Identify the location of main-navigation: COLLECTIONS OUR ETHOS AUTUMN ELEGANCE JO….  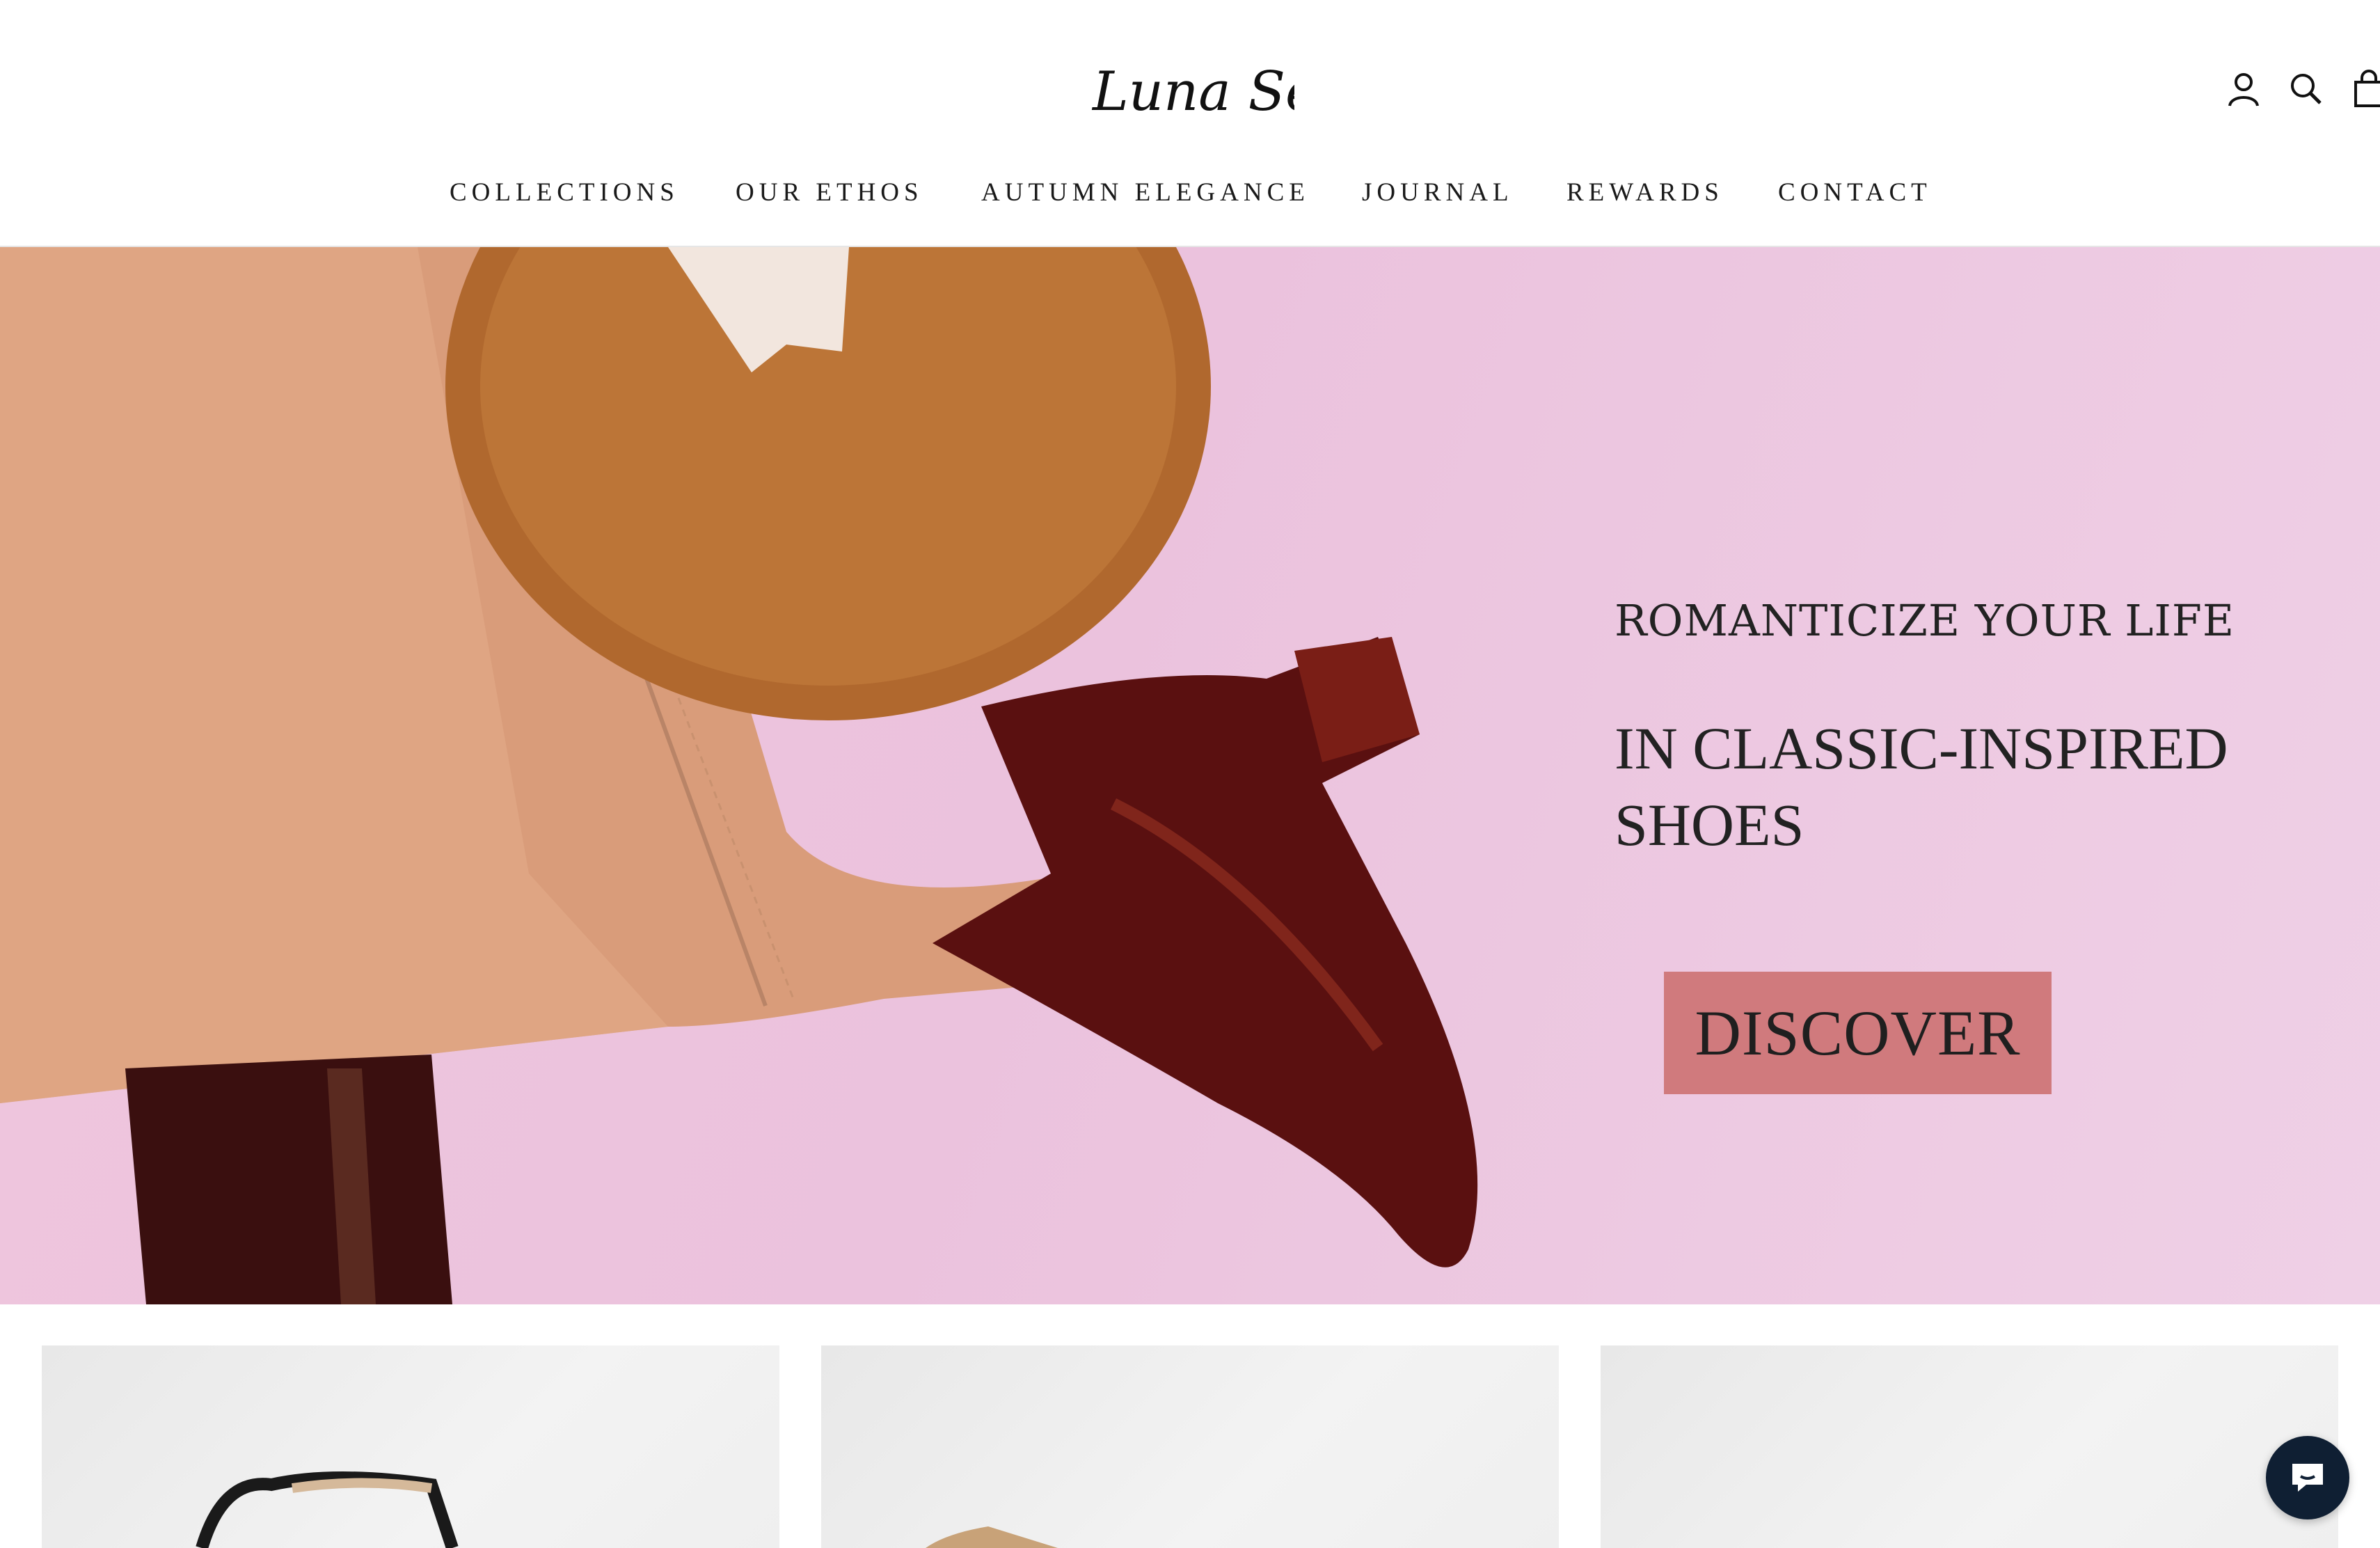
(1190, 201).